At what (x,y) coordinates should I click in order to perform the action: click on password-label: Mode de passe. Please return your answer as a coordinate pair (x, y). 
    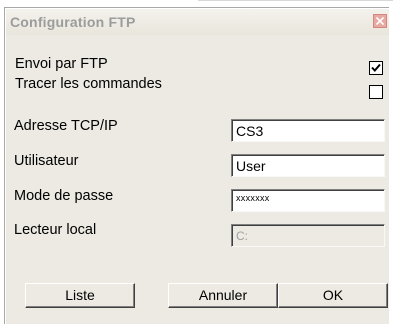
    Looking at the image, I should click on (64, 196).